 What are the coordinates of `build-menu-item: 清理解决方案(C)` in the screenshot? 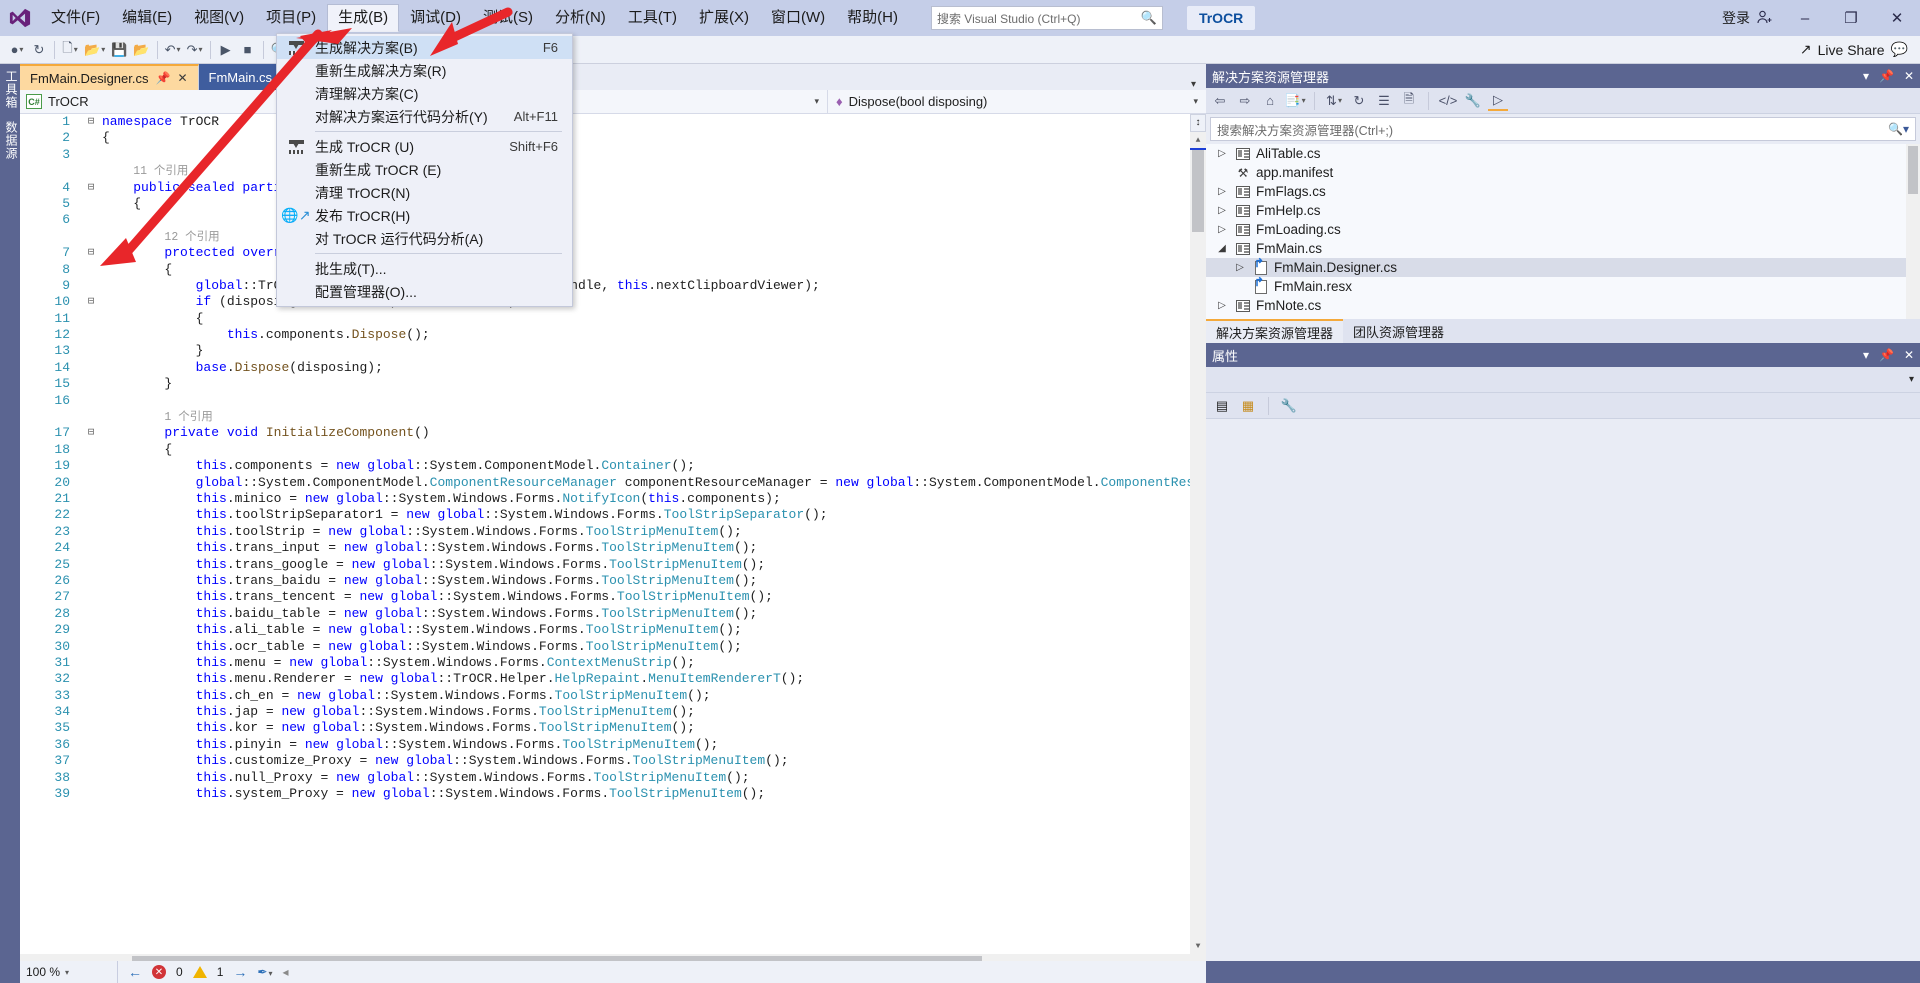 It's located at (424, 93).